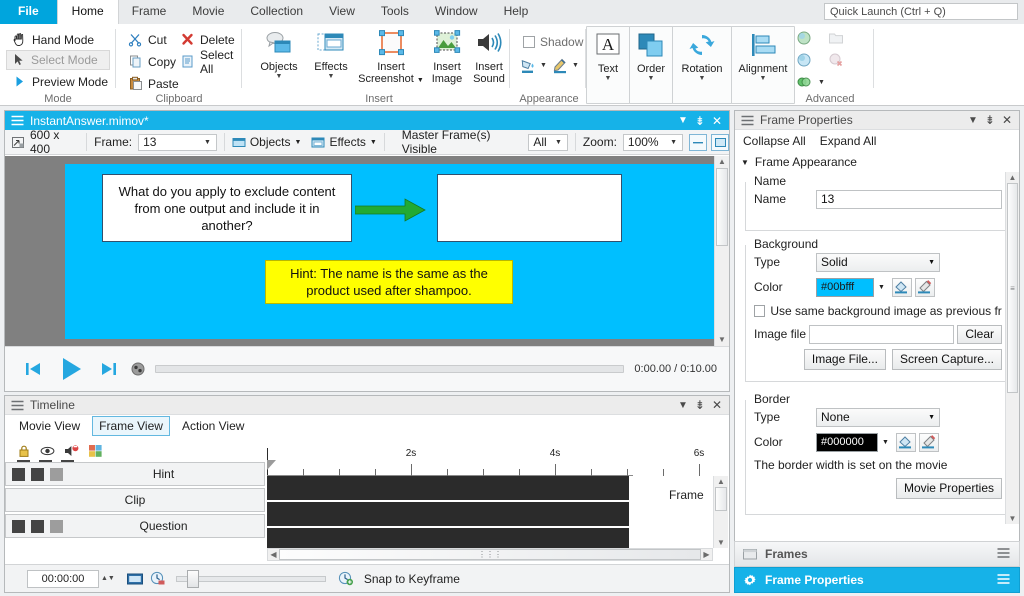  What do you see at coordinates (390, 369) in the screenshot?
I see `seek-bar` at bounding box center [390, 369].